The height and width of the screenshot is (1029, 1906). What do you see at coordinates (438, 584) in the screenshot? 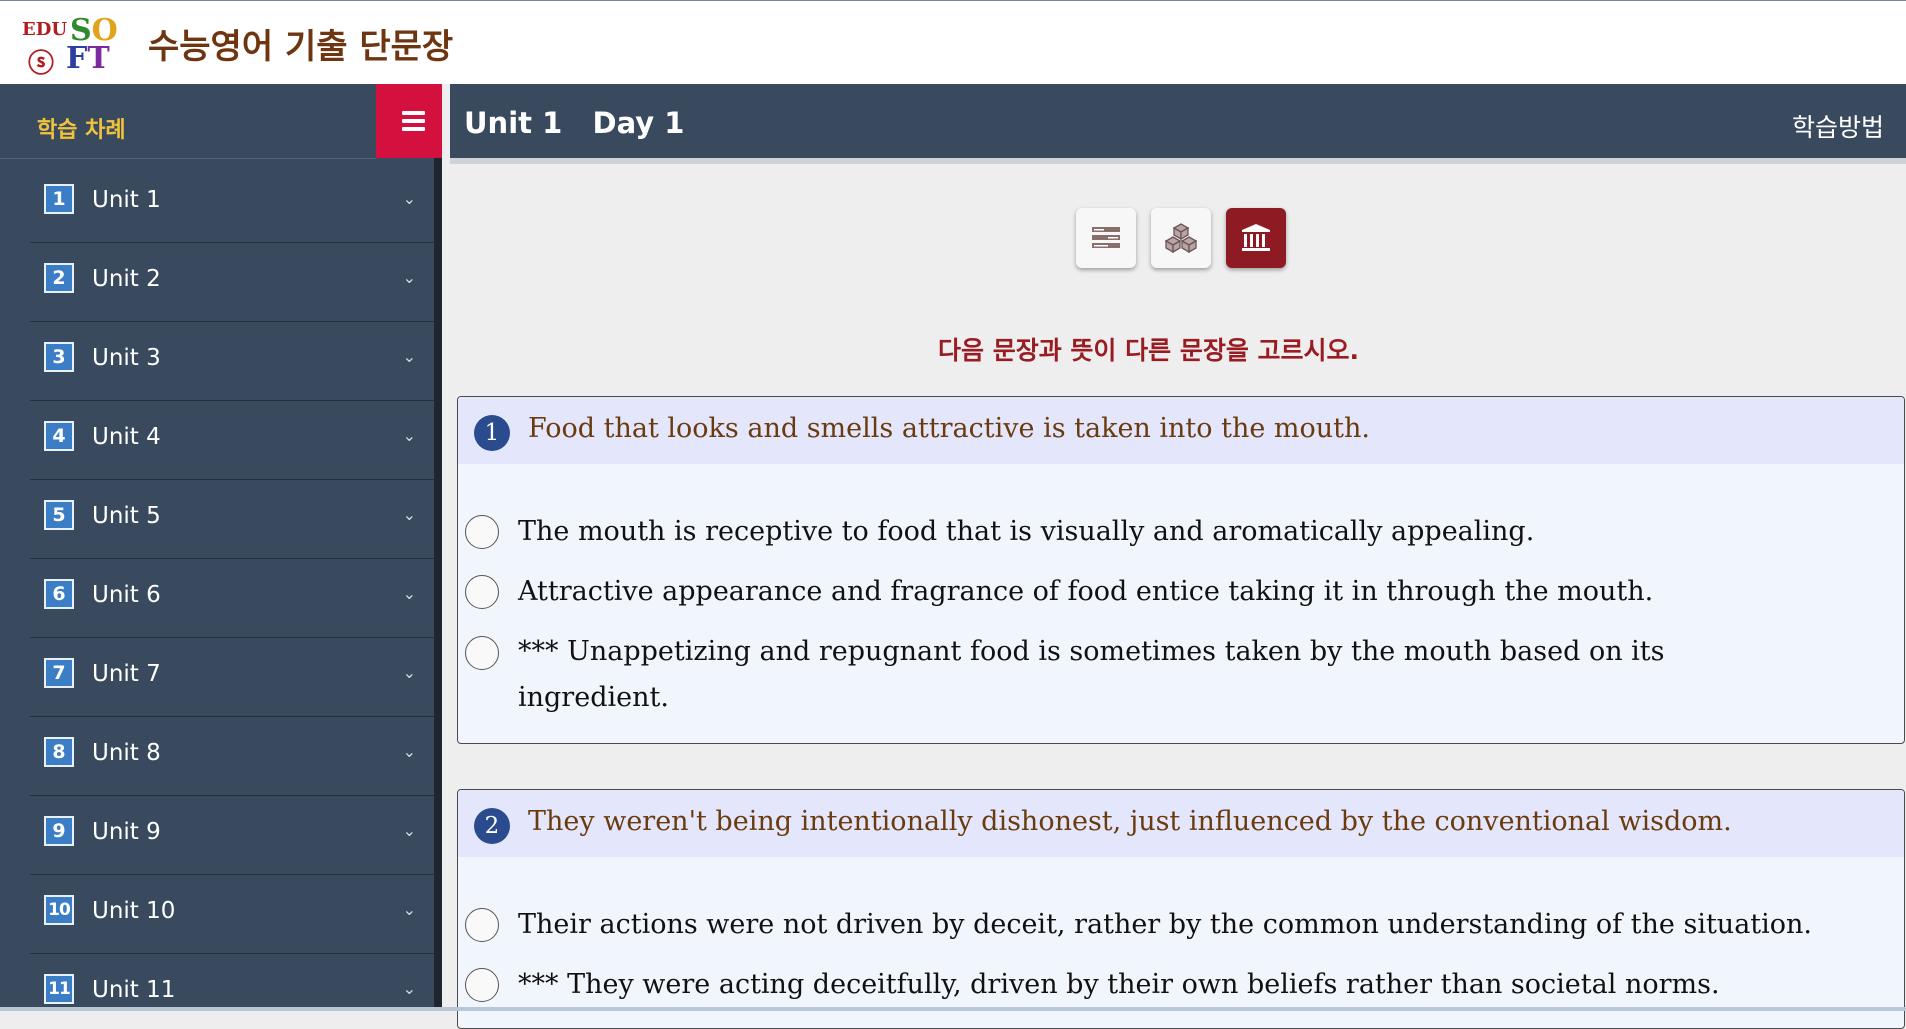
I see `sidebar-scrollbar` at bounding box center [438, 584].